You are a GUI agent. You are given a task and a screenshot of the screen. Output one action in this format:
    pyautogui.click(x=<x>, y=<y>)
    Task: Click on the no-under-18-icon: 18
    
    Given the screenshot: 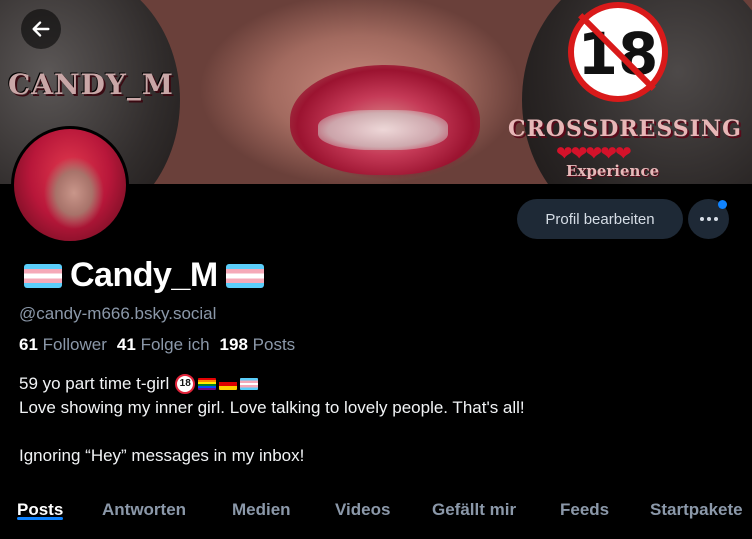 What is the action you would take?
    pyautogui.click(x=185, y=384)
    